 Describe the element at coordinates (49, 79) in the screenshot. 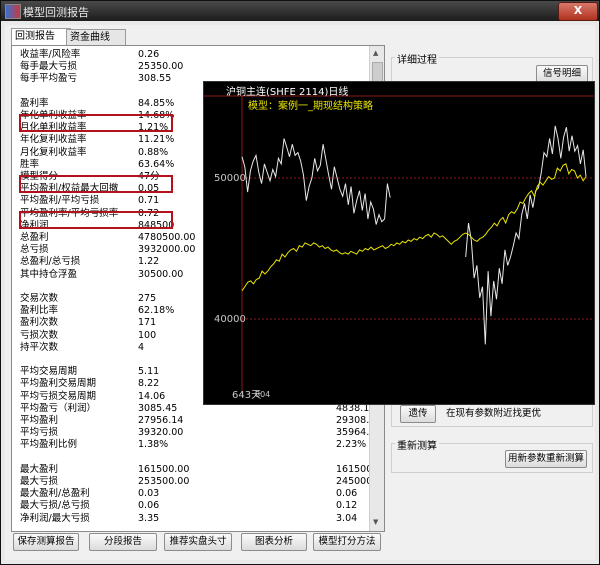

I see `report-row-label: 每手平均盈亏` at that location.